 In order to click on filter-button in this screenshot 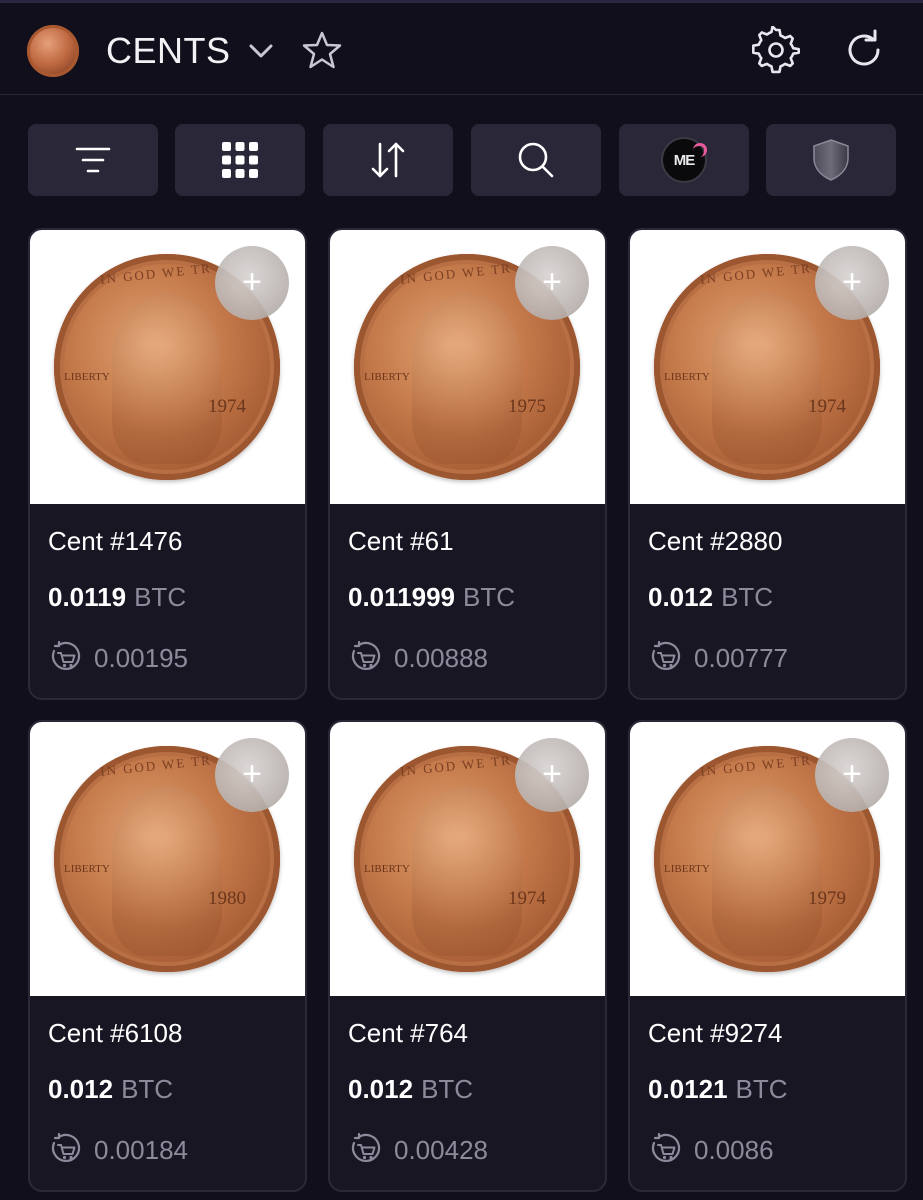, I will do `click(93, 160)`.